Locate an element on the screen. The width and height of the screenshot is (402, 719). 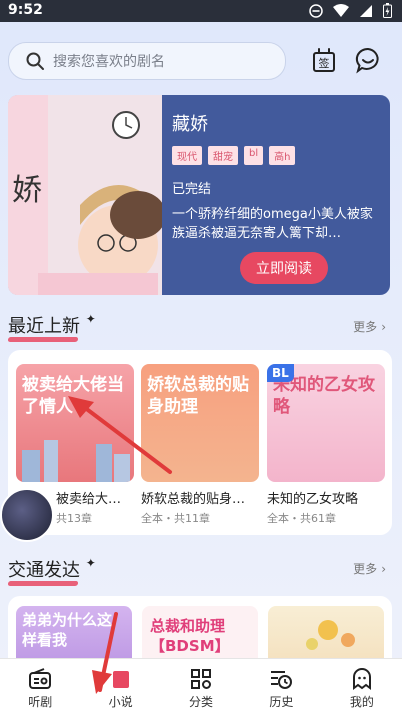
nav-profile: 我的 is located at coordinates (362, 689).